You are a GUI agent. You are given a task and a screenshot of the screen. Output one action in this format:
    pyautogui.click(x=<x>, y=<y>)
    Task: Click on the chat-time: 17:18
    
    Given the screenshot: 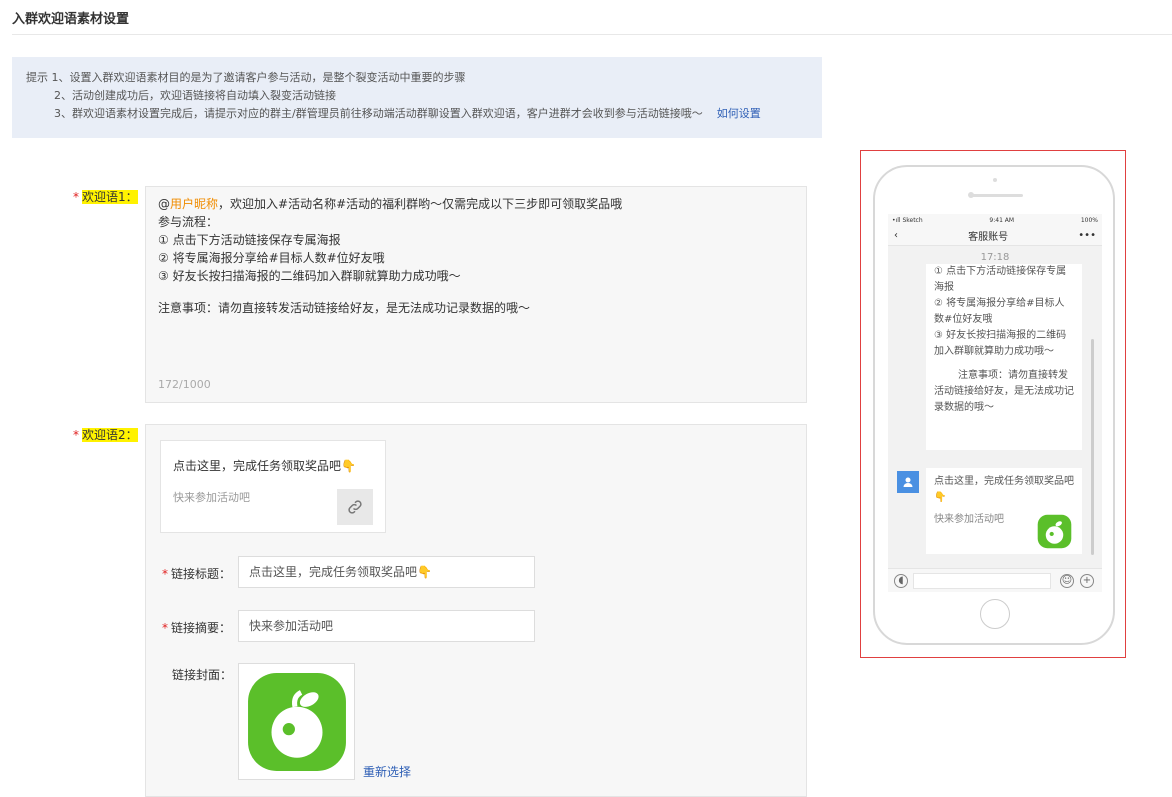 What is the action you would take?
    pyautogui.click(x=995, y=257)
    